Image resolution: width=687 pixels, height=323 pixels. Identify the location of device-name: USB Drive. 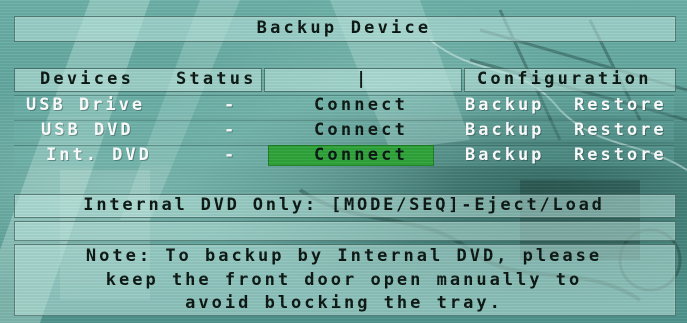
(86, 105).